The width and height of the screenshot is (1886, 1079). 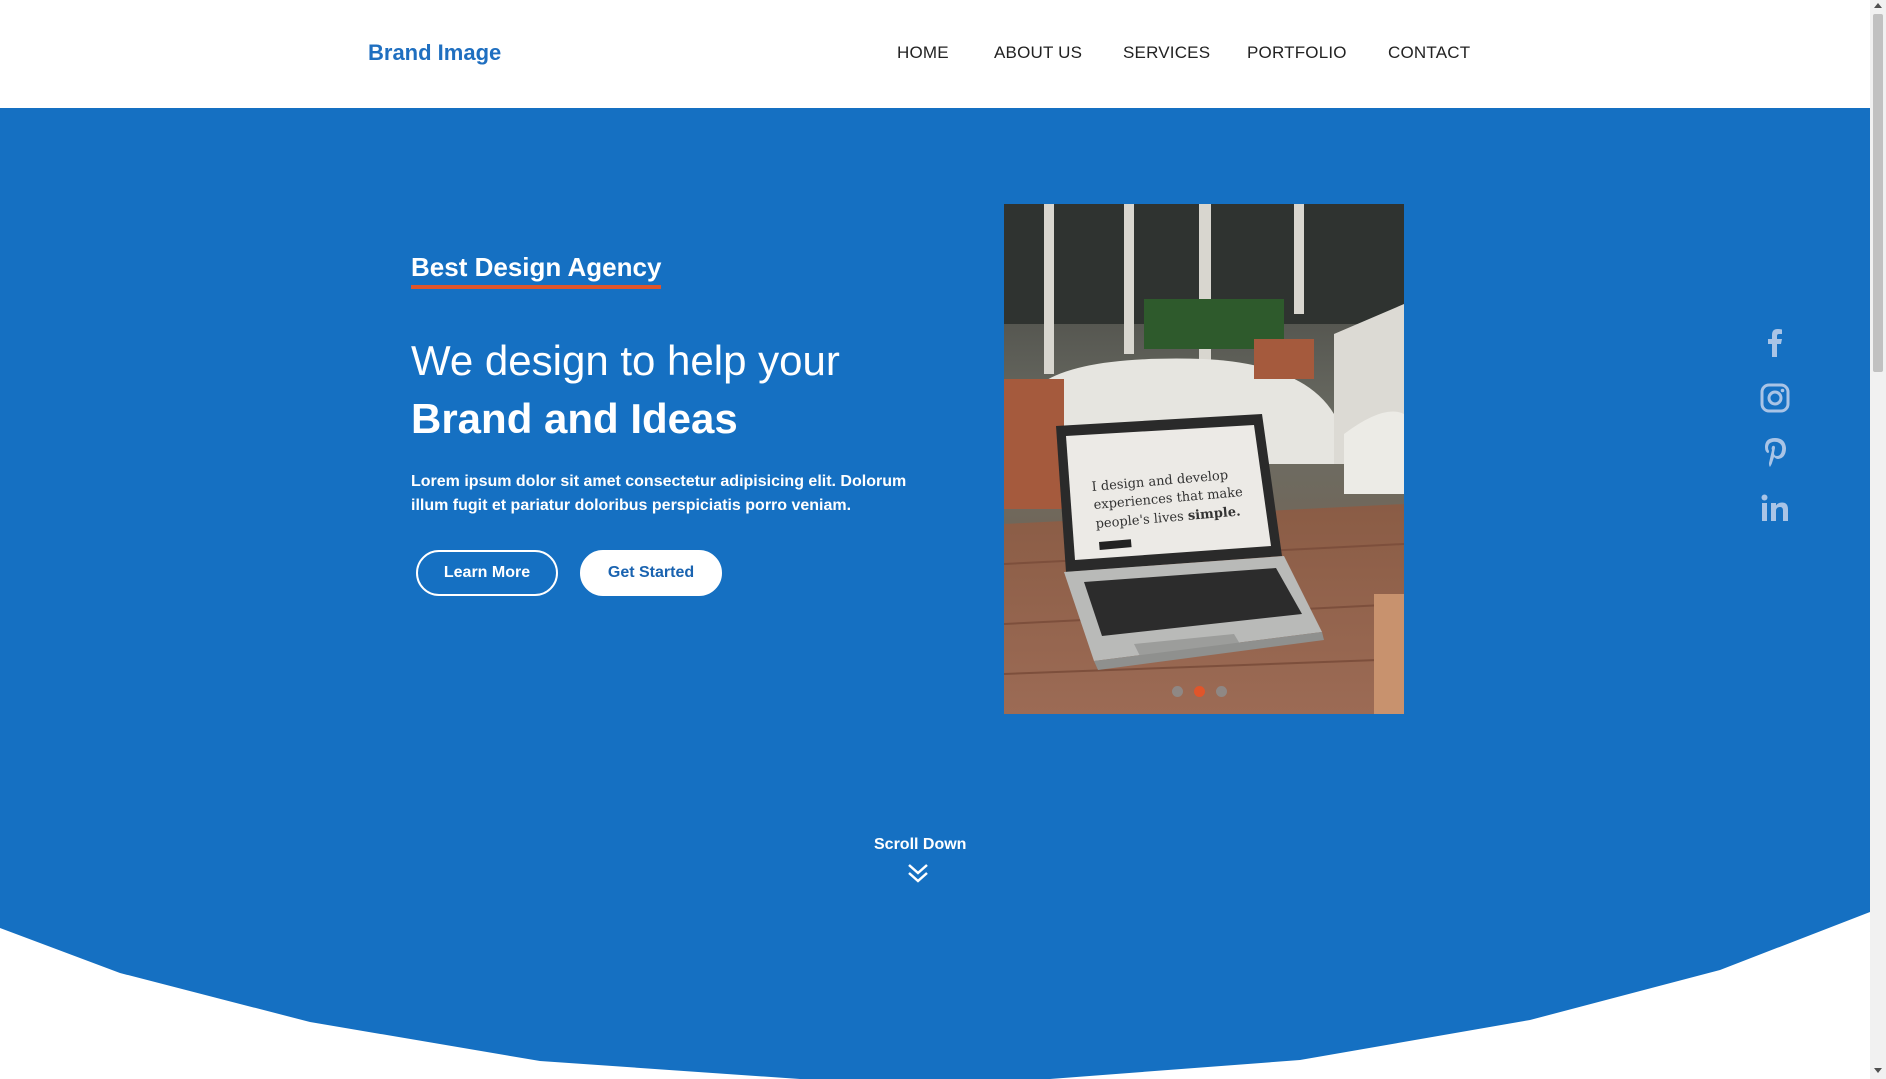 What do you see at coordinates (536, 270) in the screenshot?
I see `hero-tagline: Best Design Agency` at bounding box center [536, 270].